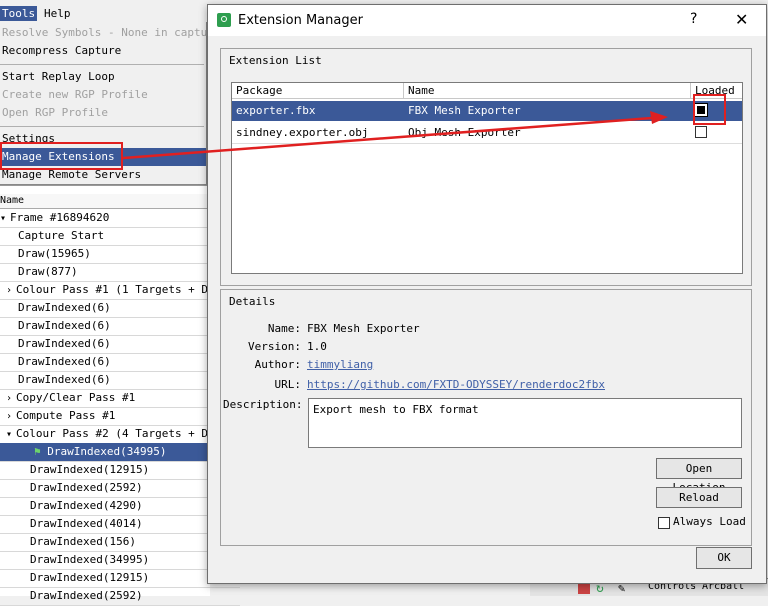 The width and height of the screenshot is (768, 606). Describe the element at coordinates (252, 301) in the screenshot. I see `details-title: Details` at that location.